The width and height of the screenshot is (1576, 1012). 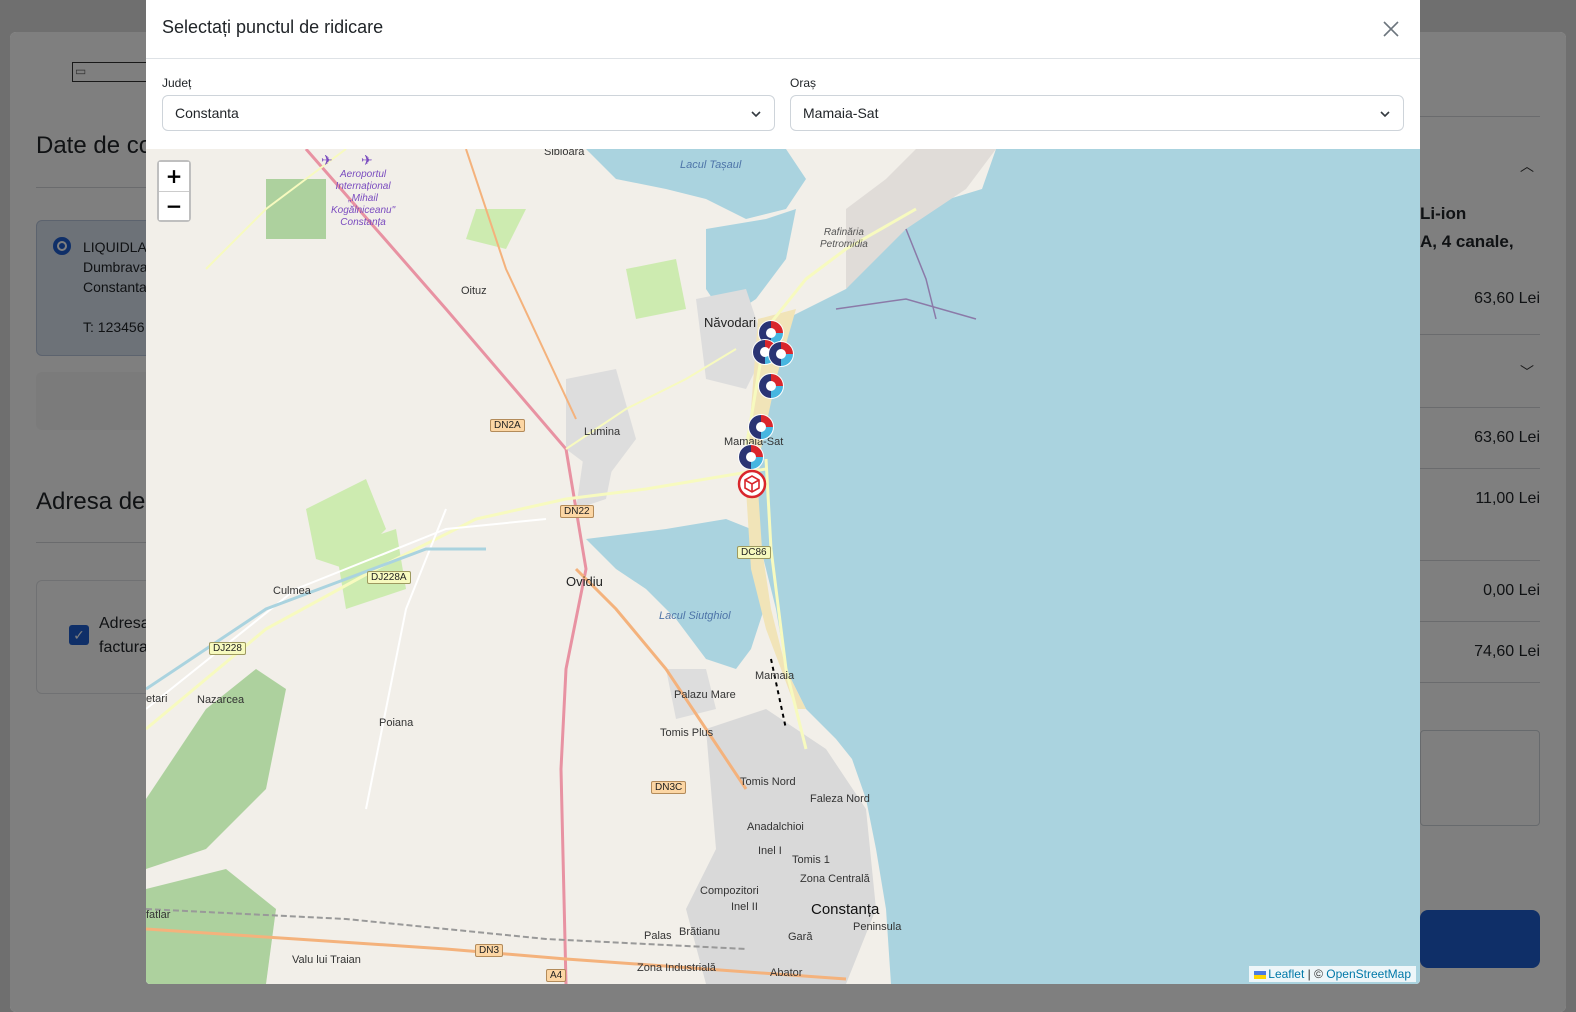 I want to click on map-label: Năvodari, so click(x=730, y=322).